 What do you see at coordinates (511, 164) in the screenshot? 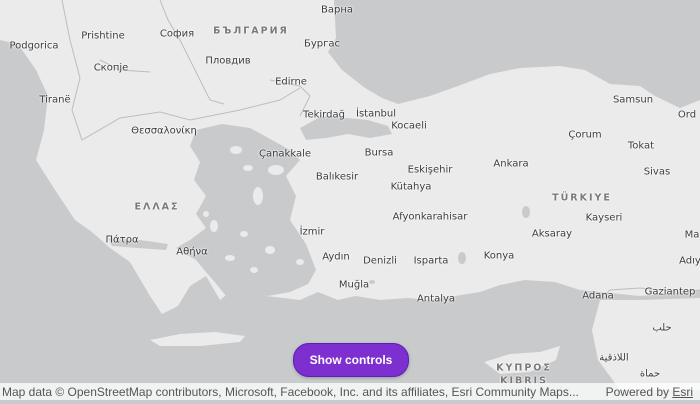
I see `city-label-ankara: Ankara` at bounding box center [511, 164].